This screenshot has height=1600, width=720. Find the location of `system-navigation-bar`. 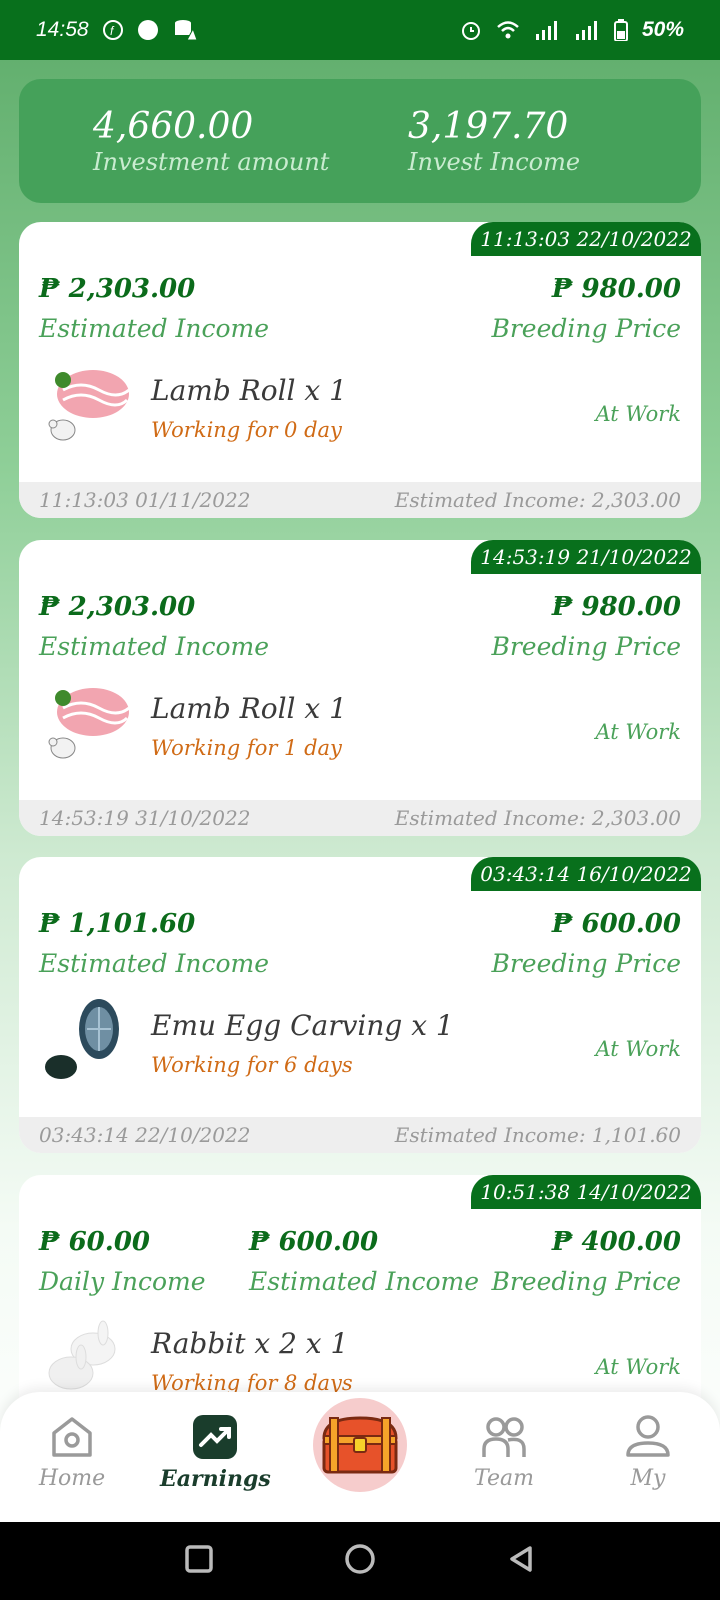

system-navigation-bar is located at coordinates (360, 1561).